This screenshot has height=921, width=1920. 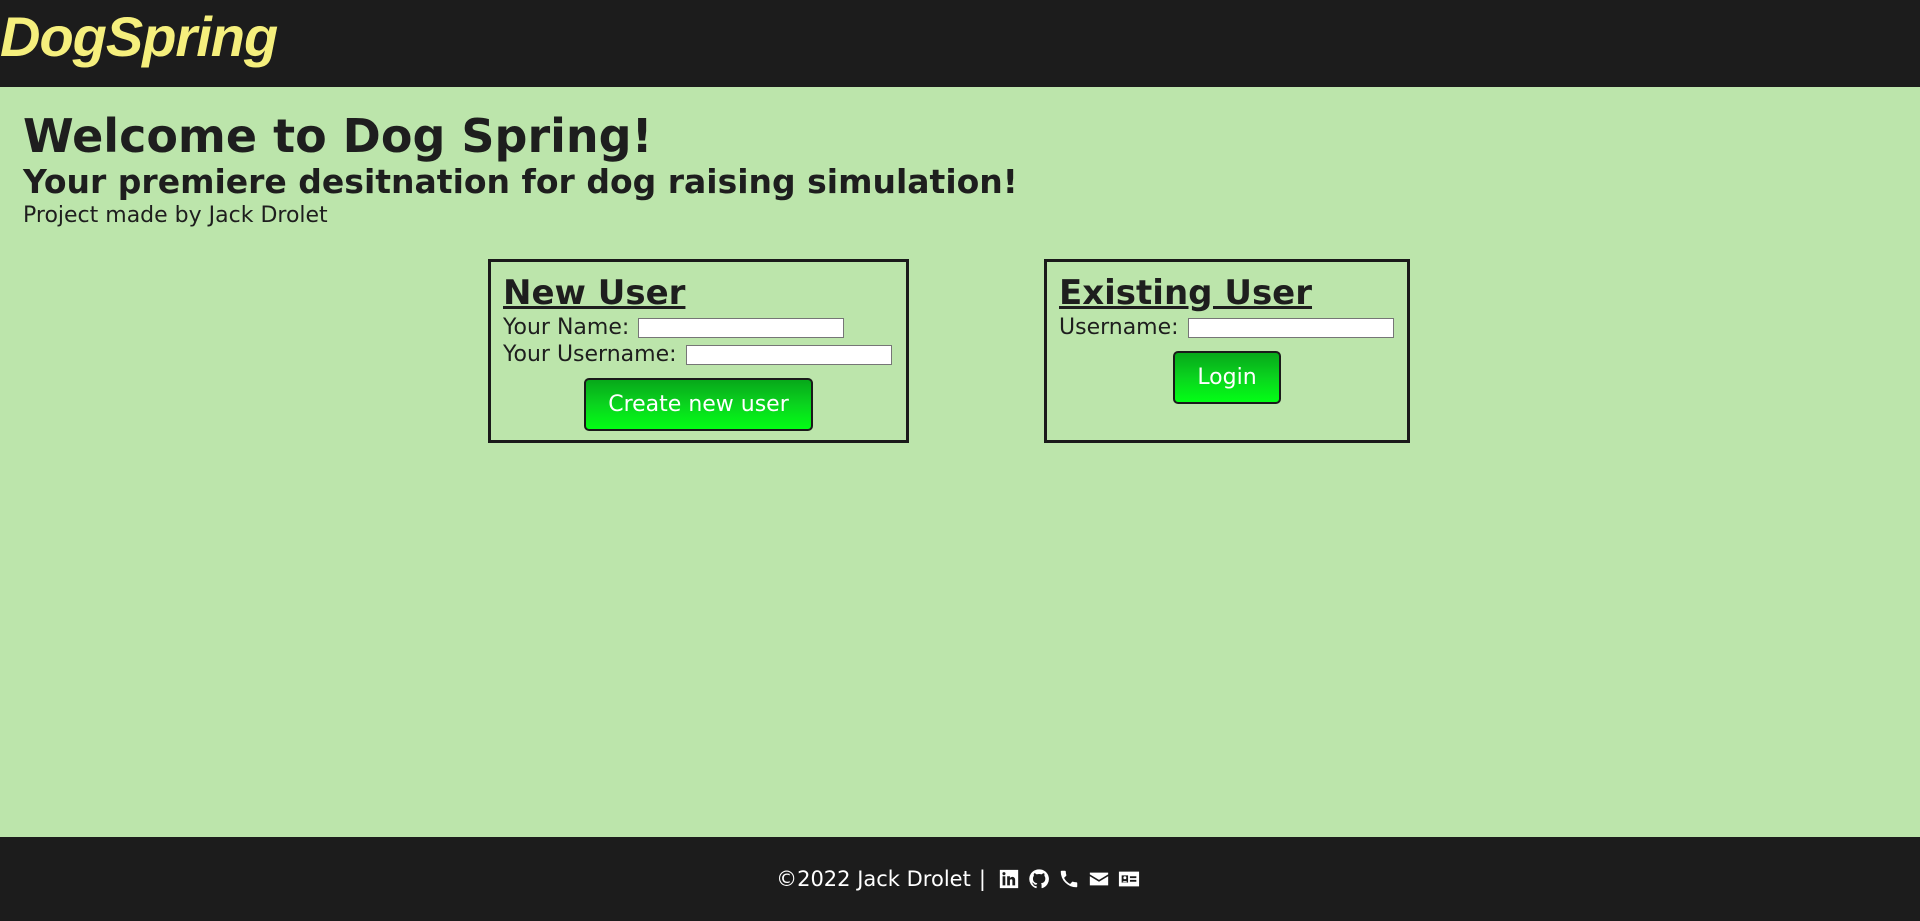 I want to click on name-row: Your Name:, so click(x=698, y=327).